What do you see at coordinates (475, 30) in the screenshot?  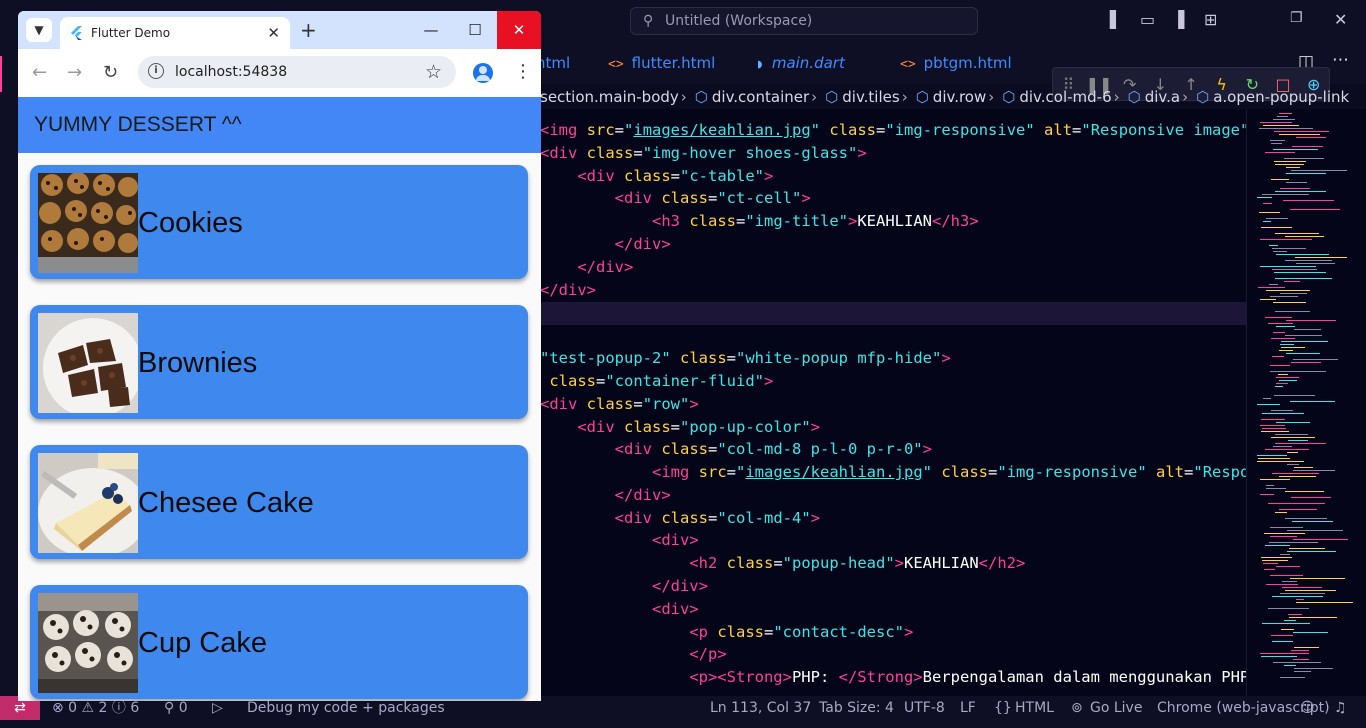 I see `maximize-icon: ☐` at bounding box center [475, 30].